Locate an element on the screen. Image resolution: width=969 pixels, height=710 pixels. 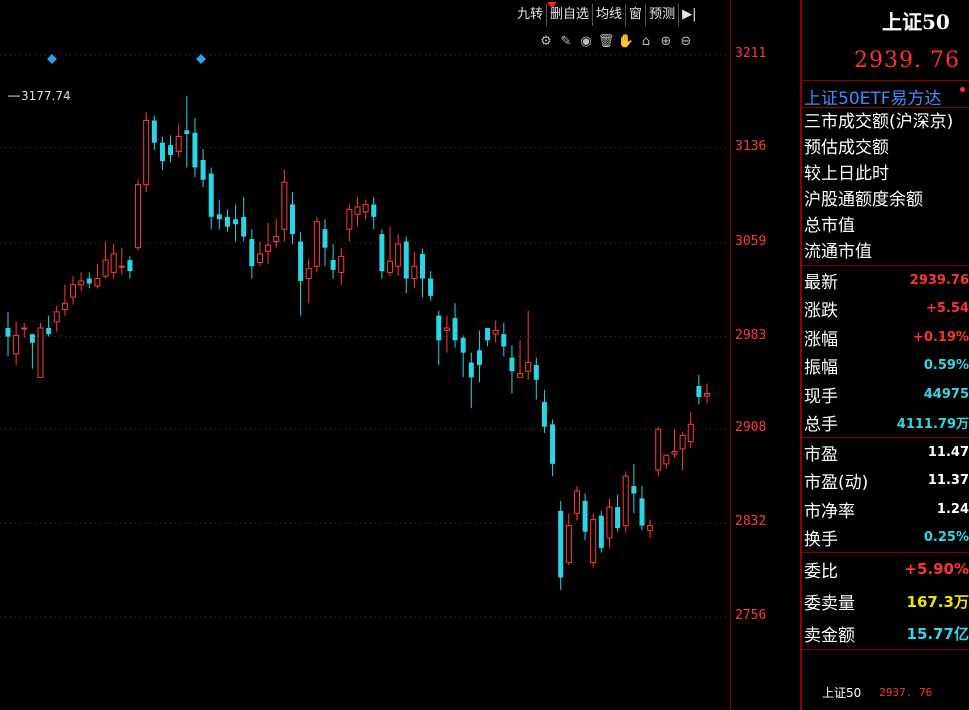
quote-row: 涨跌 +5.54 is located at coordinates (885, 309).